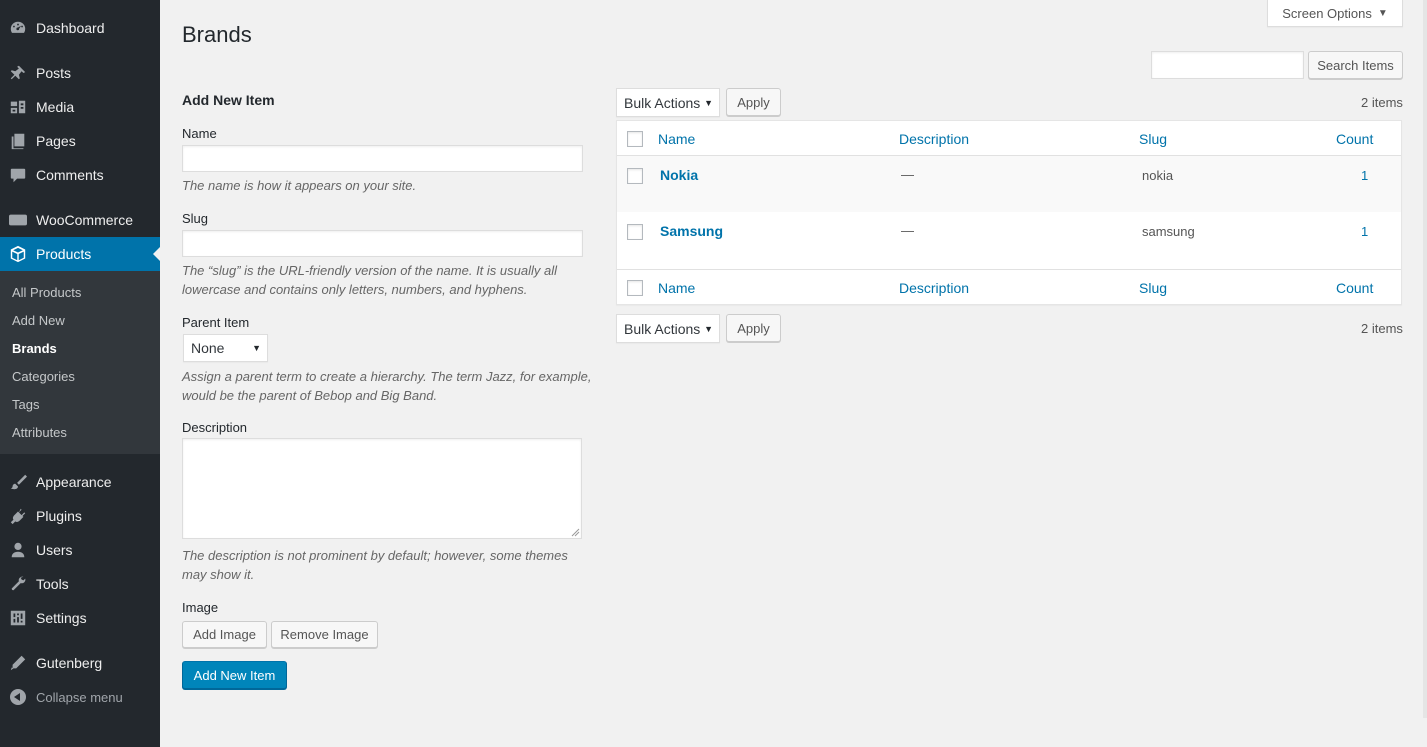 This screenshot has height=747, width=1427. What do you see at coordinates (382, 243) in the screenshot?
I see `slug-field` at bounding box center [382, 243].